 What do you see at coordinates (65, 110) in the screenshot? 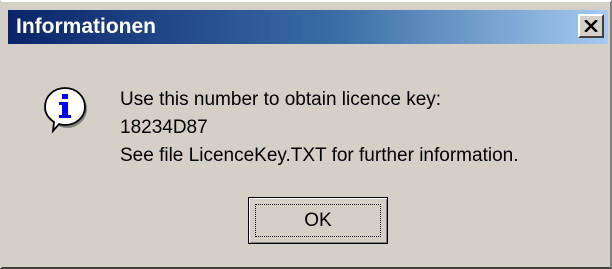
I see `info-icon` at bounding box center [65, 110].